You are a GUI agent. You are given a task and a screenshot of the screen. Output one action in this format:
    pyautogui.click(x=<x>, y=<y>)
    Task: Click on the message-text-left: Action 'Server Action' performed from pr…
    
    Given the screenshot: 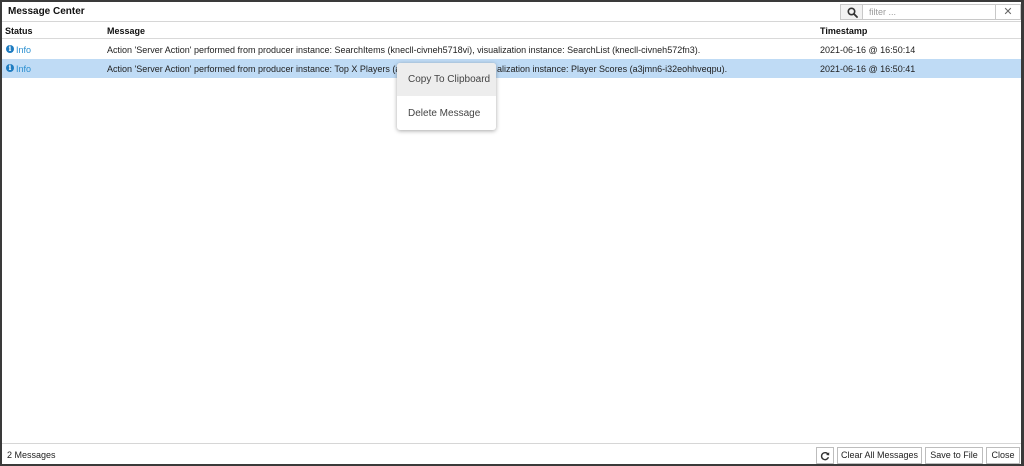 What is the action you would take?
    pyautogui.click(x=257, y=69)
    